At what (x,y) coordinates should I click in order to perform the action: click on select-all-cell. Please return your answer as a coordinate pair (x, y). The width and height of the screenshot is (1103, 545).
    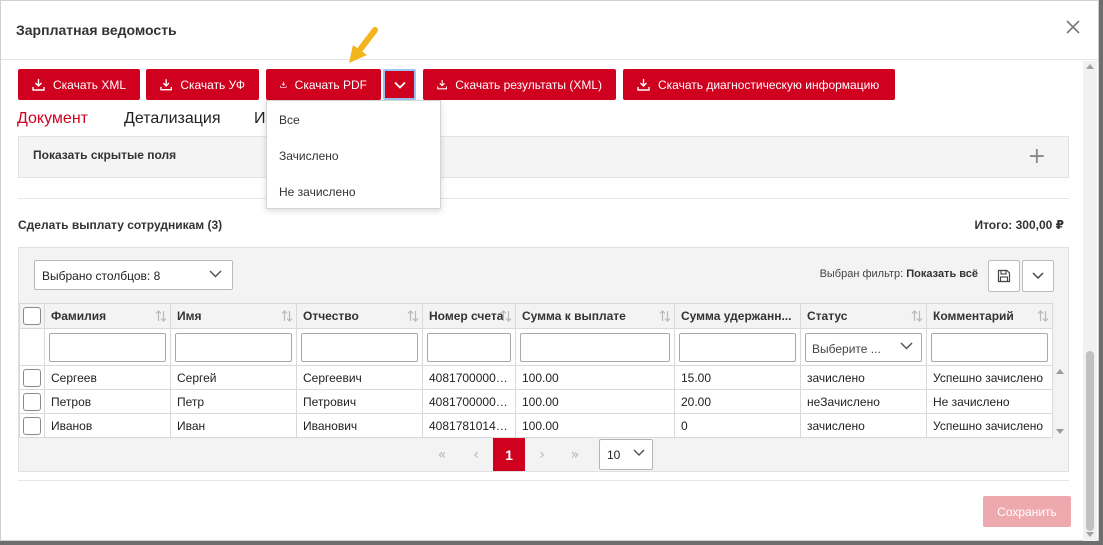
    Looking at the image, I should click on (32, 316).